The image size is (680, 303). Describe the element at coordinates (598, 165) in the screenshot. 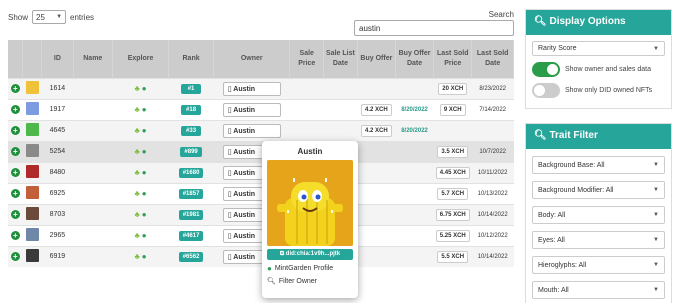

I see `trait-select: Background Base: All ▼` at that location.